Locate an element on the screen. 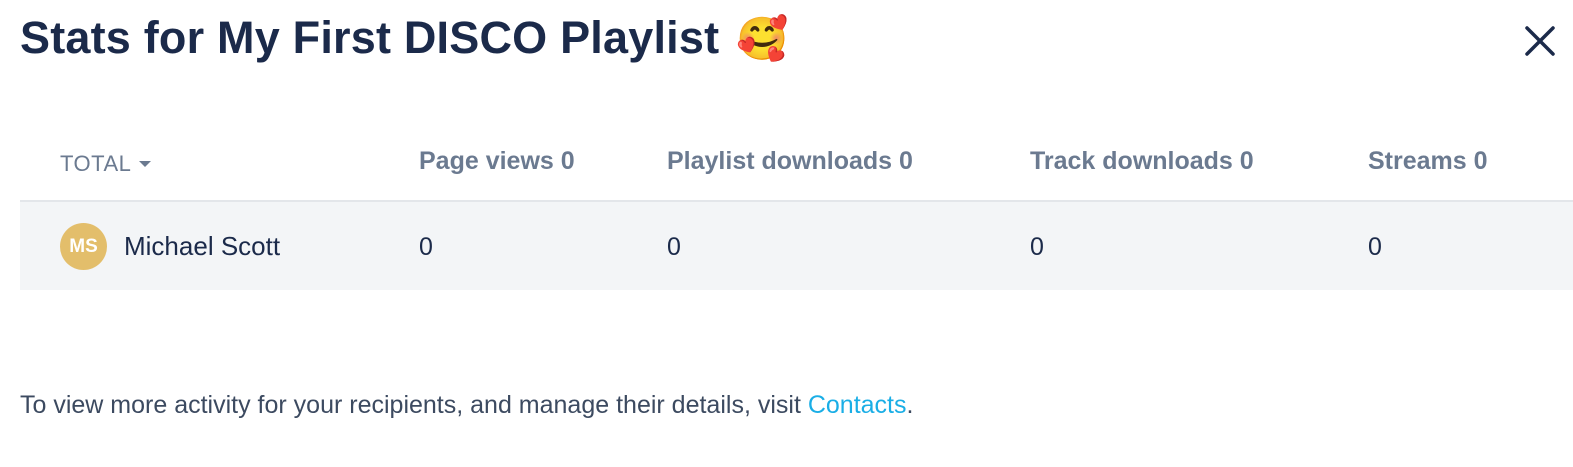  modal-title: Stats for My First DISCO Playlist 🥰 is located at coordinates (404, 38).